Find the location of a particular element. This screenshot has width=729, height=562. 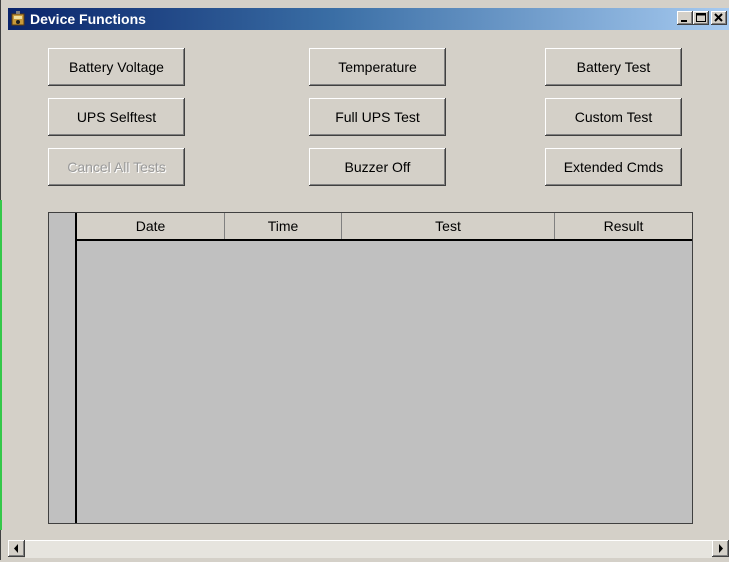

cancel-all-tests-button: Cancel All Tests is located at coordinates (116, 167).